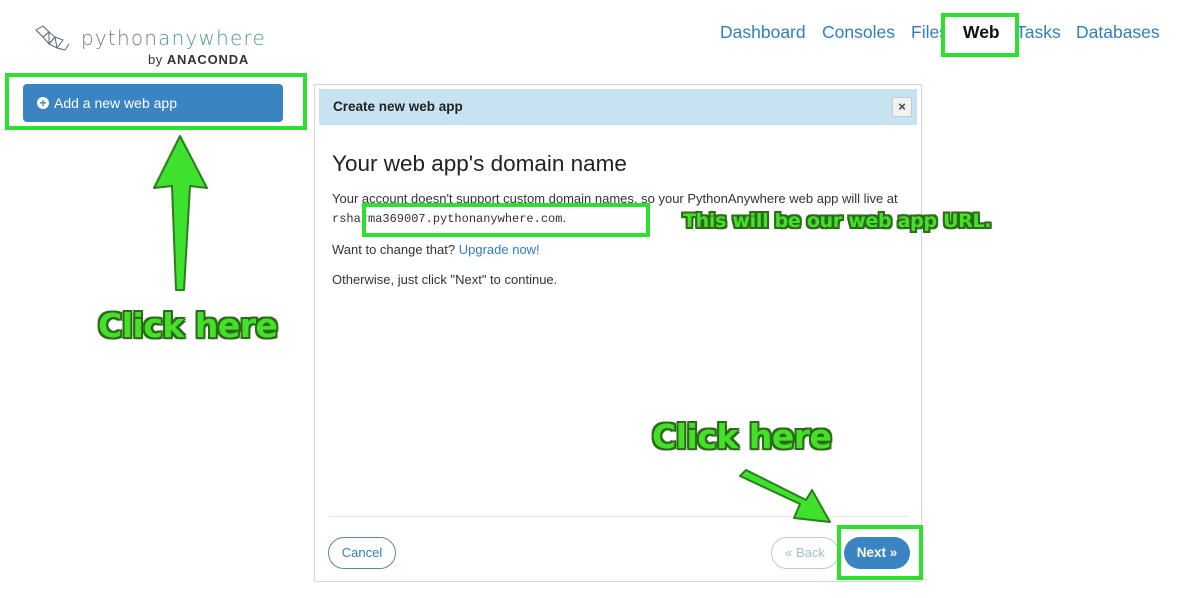 The width and height of the screenshot is (1177, 598). Describe the element at coordinates (1038, 32) in the screenshot. I see `nav-tasks: Tasks` at that location.